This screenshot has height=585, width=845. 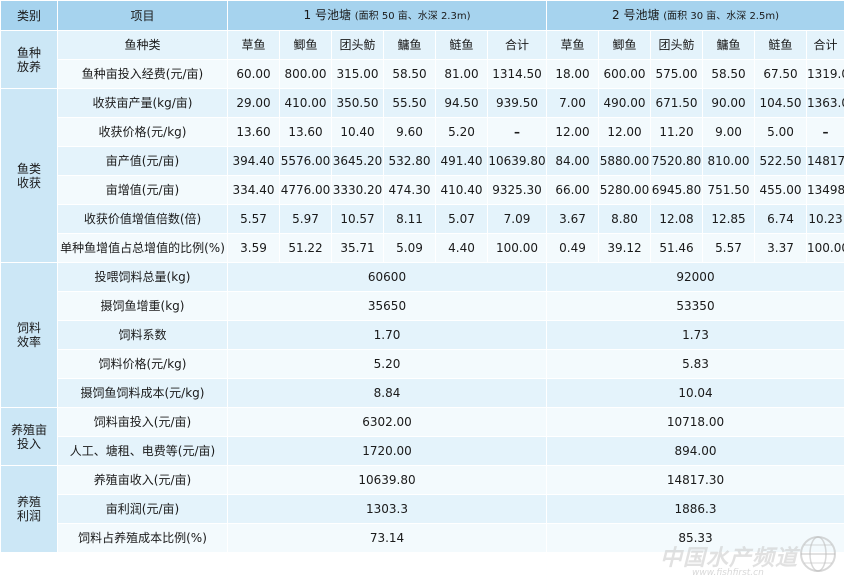 I want to click on table-row: 人工、塘租、电费等(元/亩) 1720.00 894.00, so click(x=423, y=451).